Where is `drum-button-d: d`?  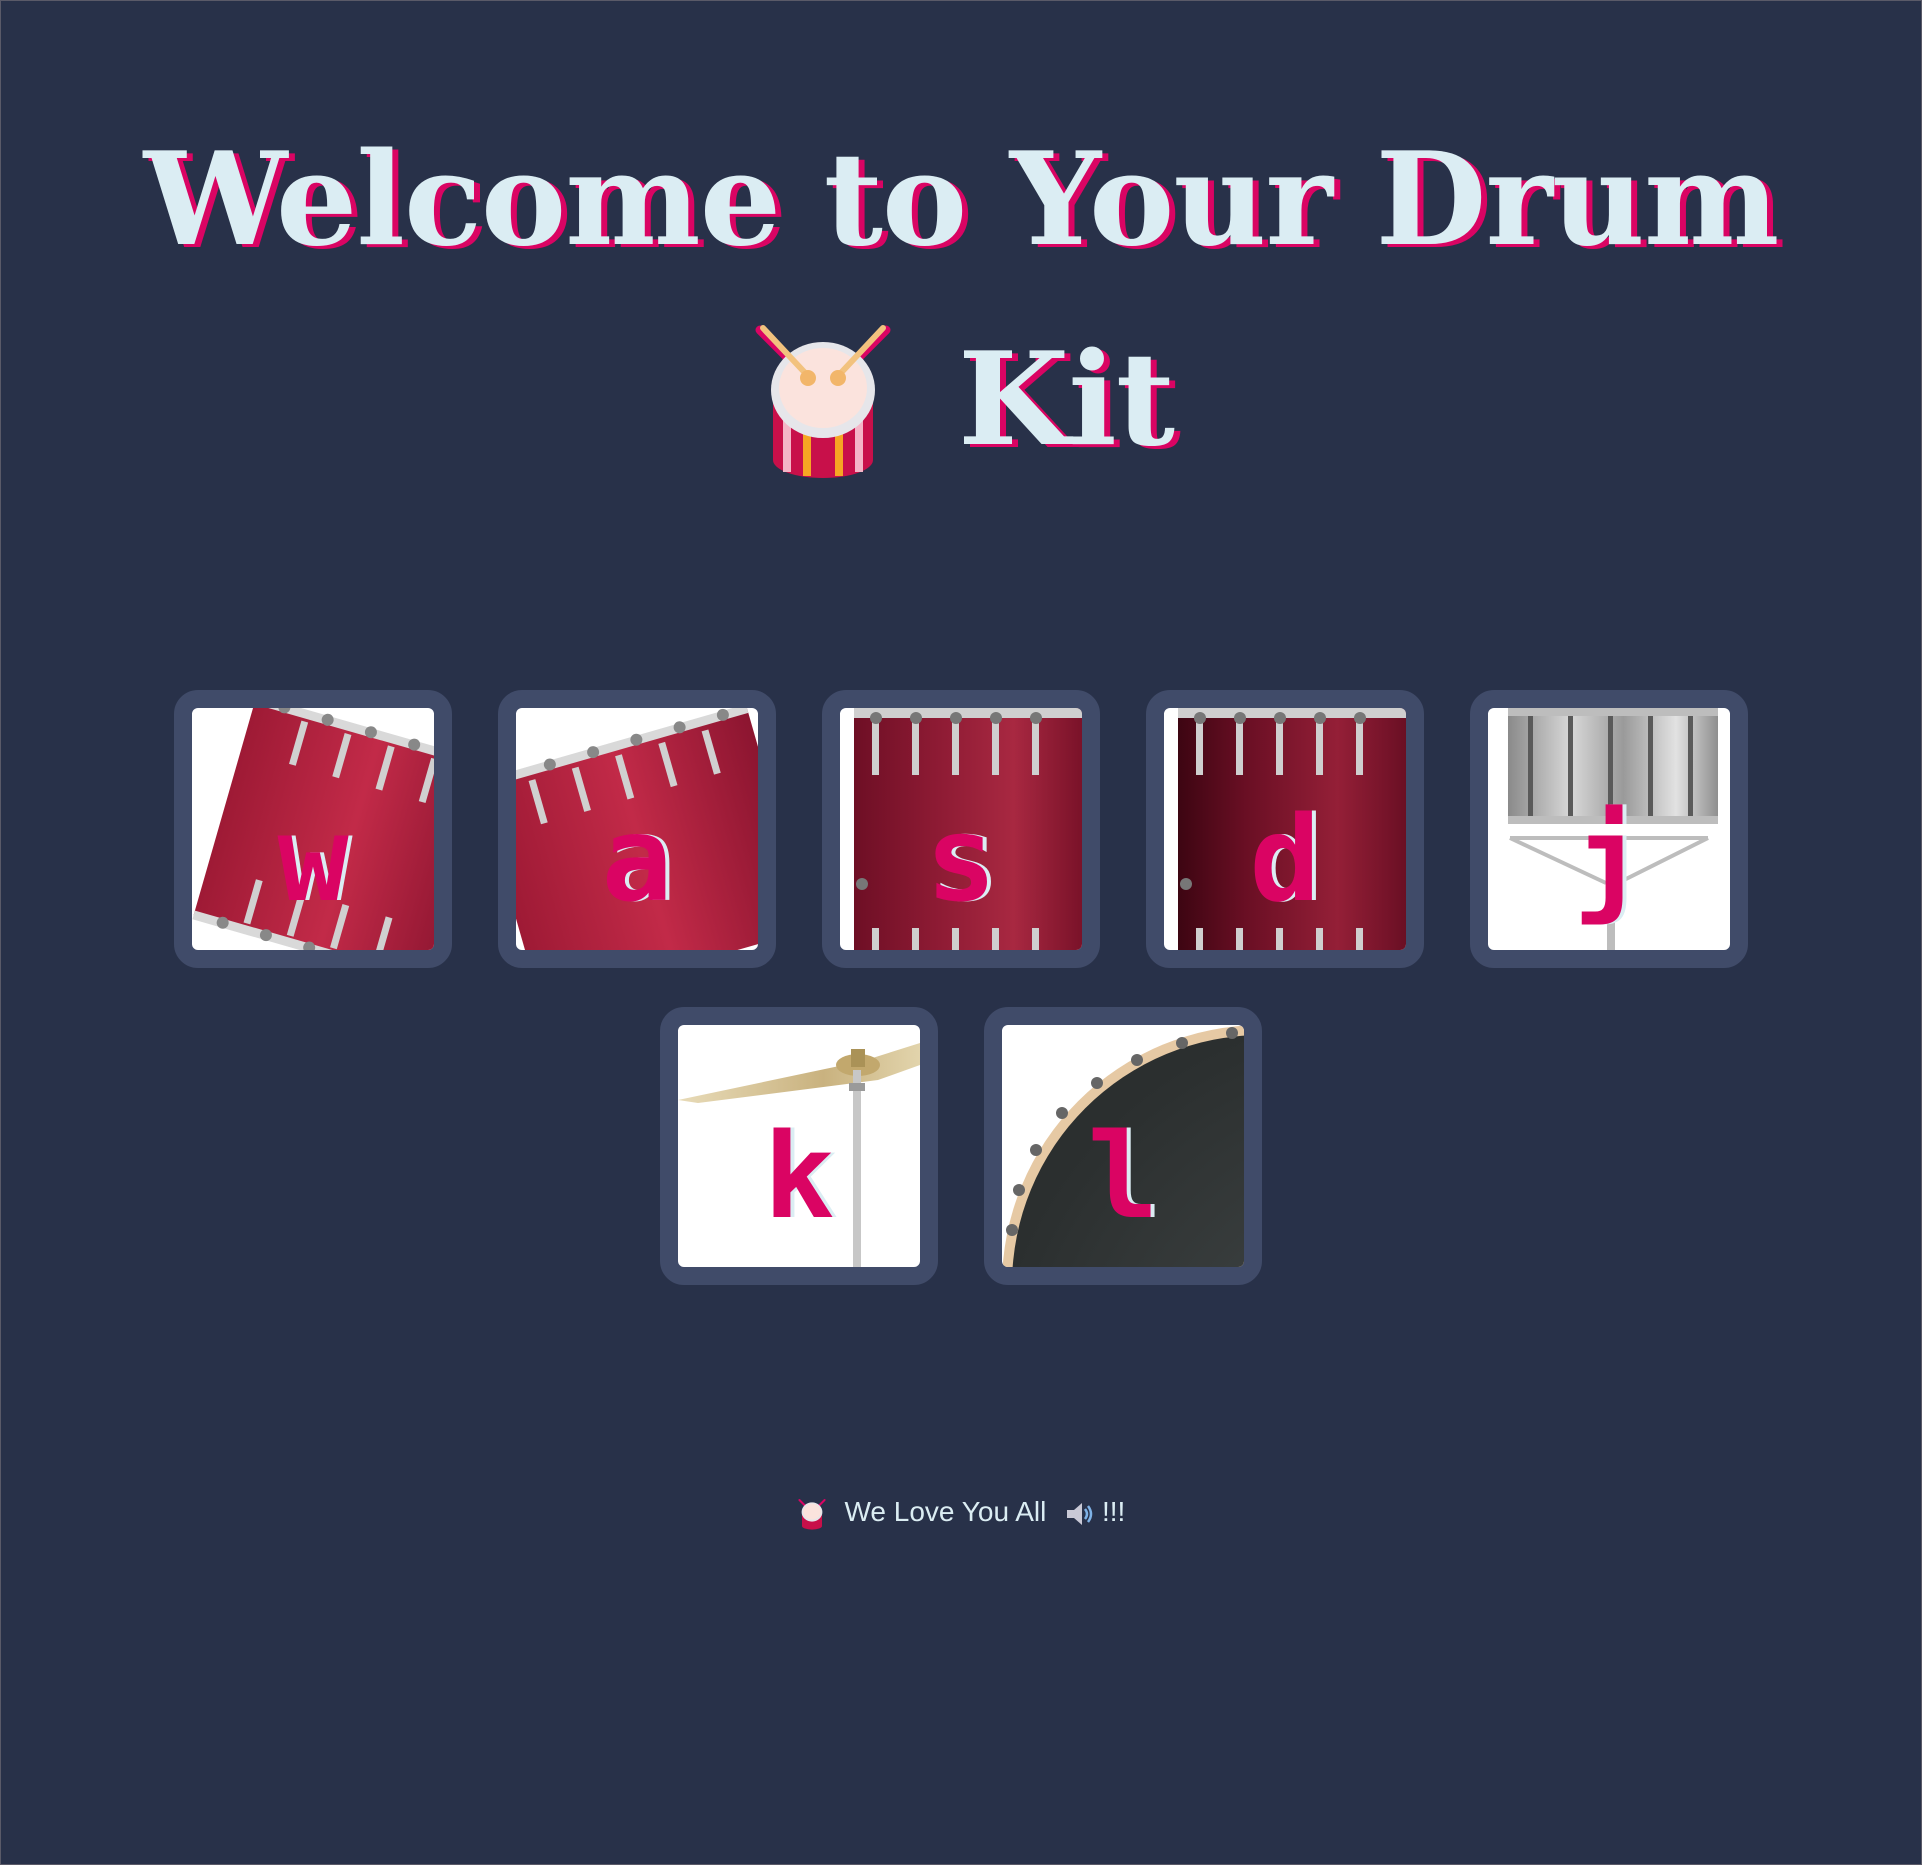
drum-button-d: d is located at coordinates (1285, 829).